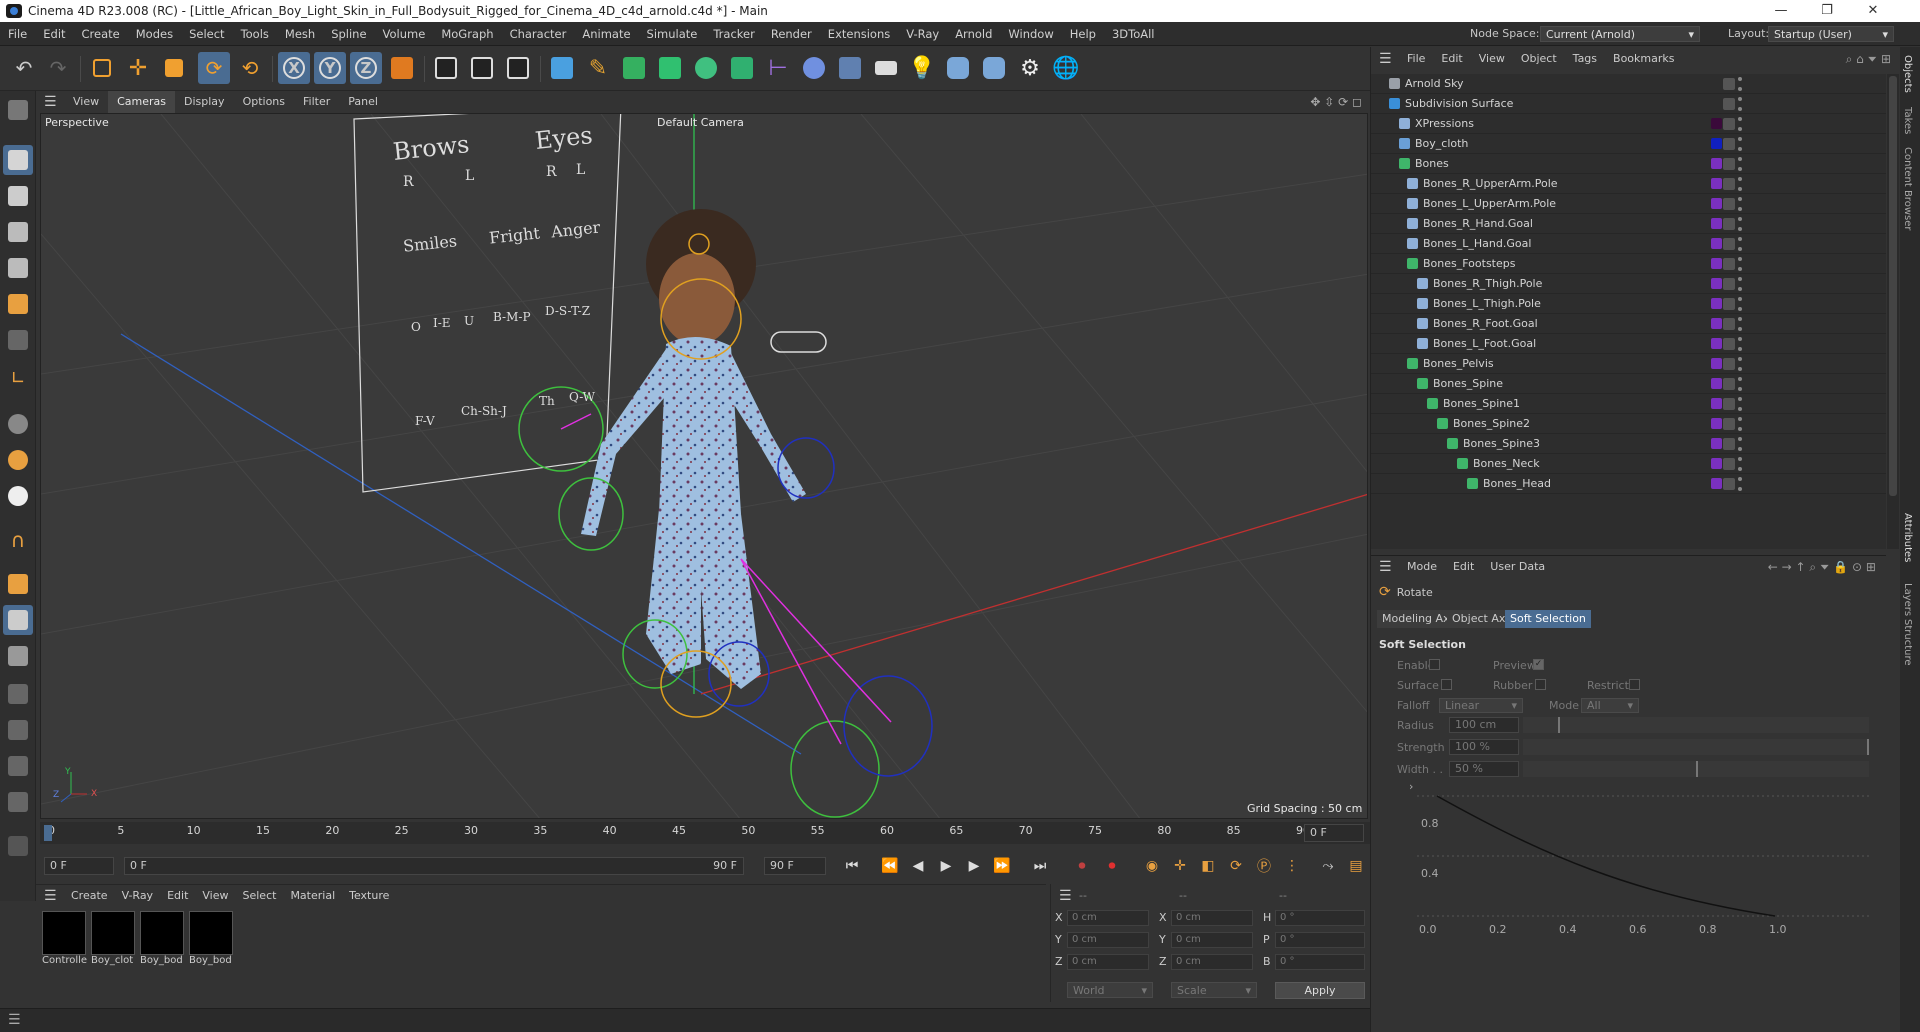 This screenshot has height=1032, width=1920. What do you see at coordinates (705, 833) in the screenshot?
I see `timeline-ruler: 051015202530354045505560657075808590 0 F` at bounding box center [705, 833].